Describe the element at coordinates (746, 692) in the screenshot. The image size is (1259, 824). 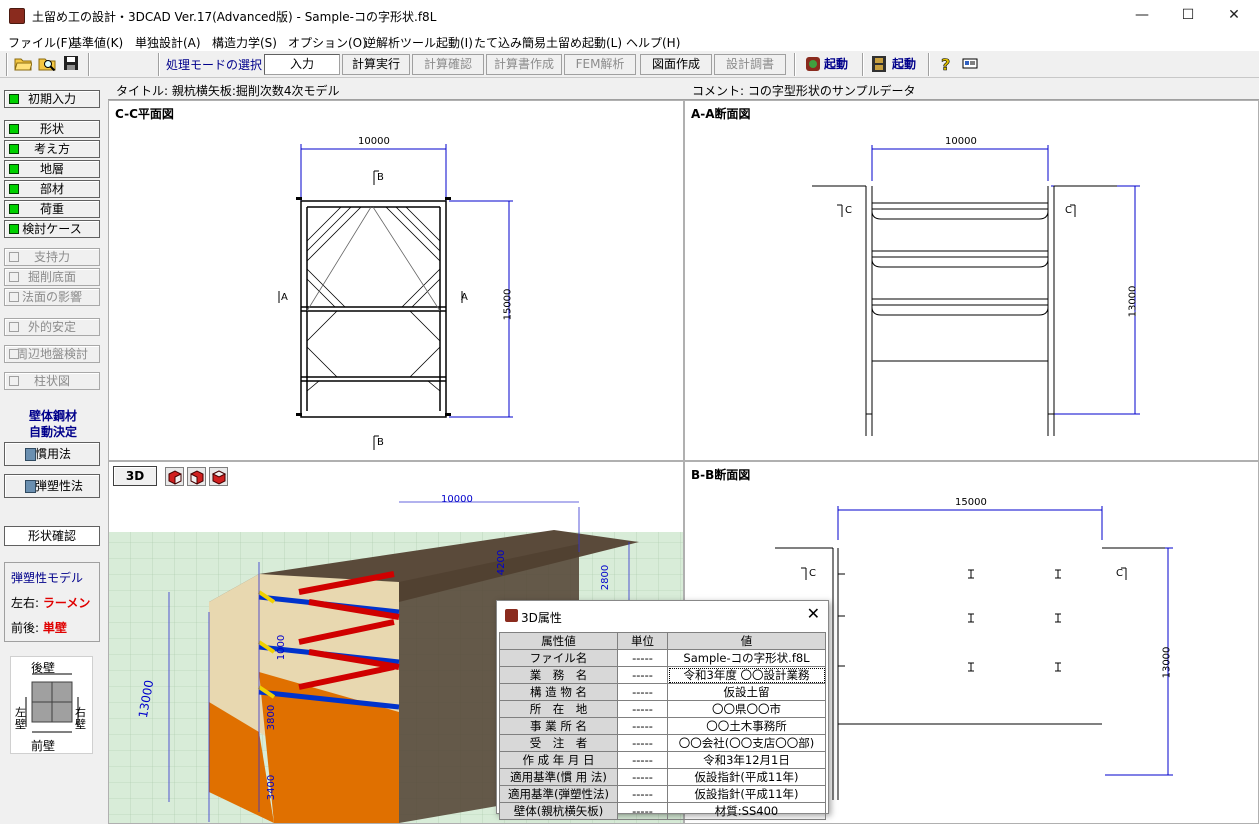
I see `attr-value: 仮設土留` at that location.